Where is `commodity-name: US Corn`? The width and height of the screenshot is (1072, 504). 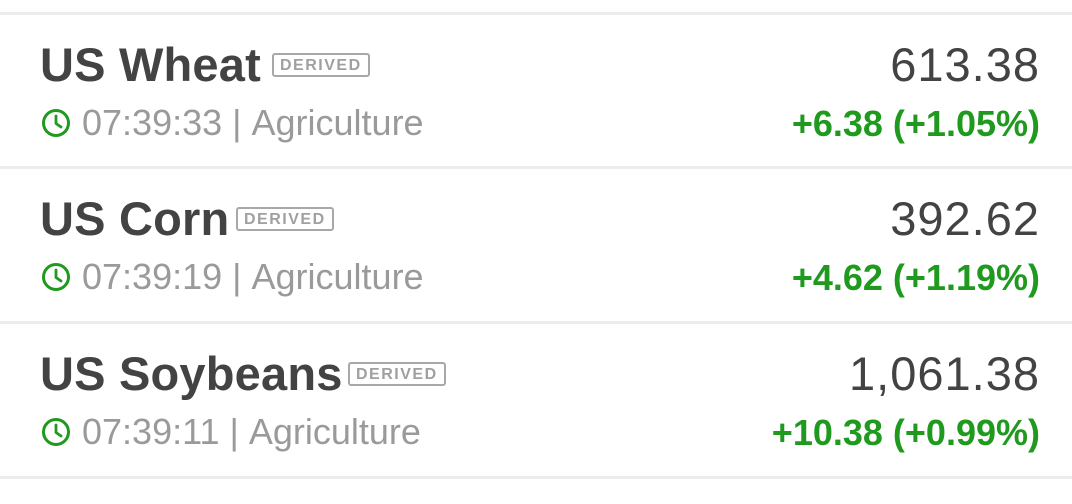 commodity-name: US Corn is located at coordinates (135, 218).